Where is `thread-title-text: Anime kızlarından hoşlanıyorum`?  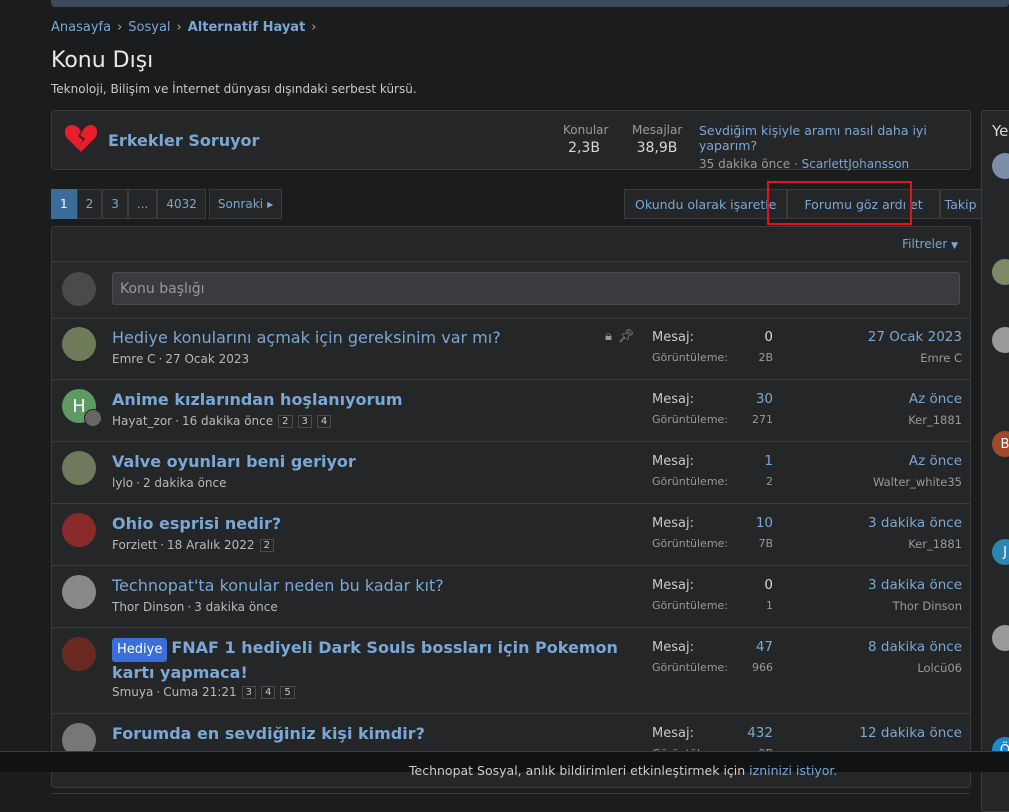
thread-title-text: Anime kızlarından hoşlanıyorum is located at coordinates (257, 399).